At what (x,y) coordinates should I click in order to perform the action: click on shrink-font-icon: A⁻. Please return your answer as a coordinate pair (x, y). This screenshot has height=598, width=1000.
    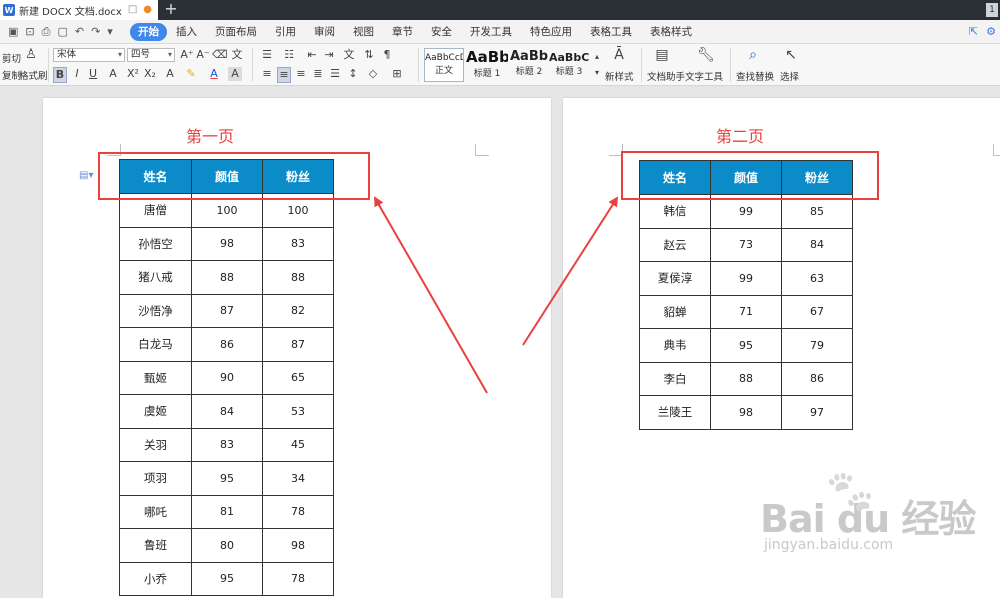
    Looking at the image, I should click on (203, 55).